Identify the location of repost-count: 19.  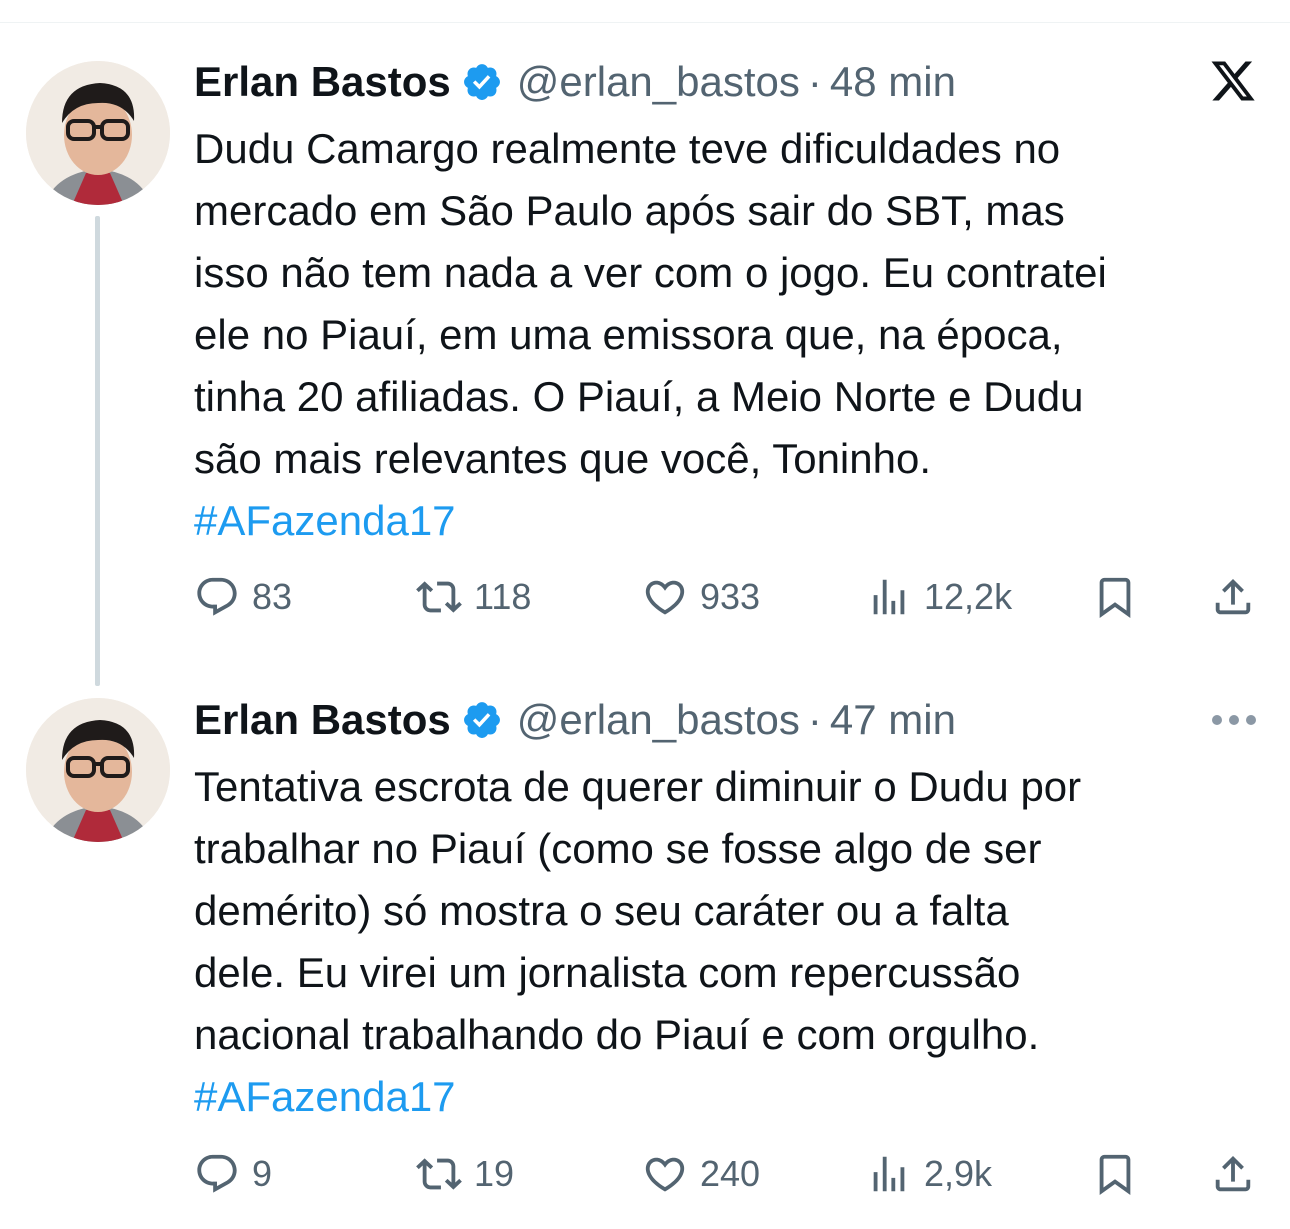
(494, 1173).